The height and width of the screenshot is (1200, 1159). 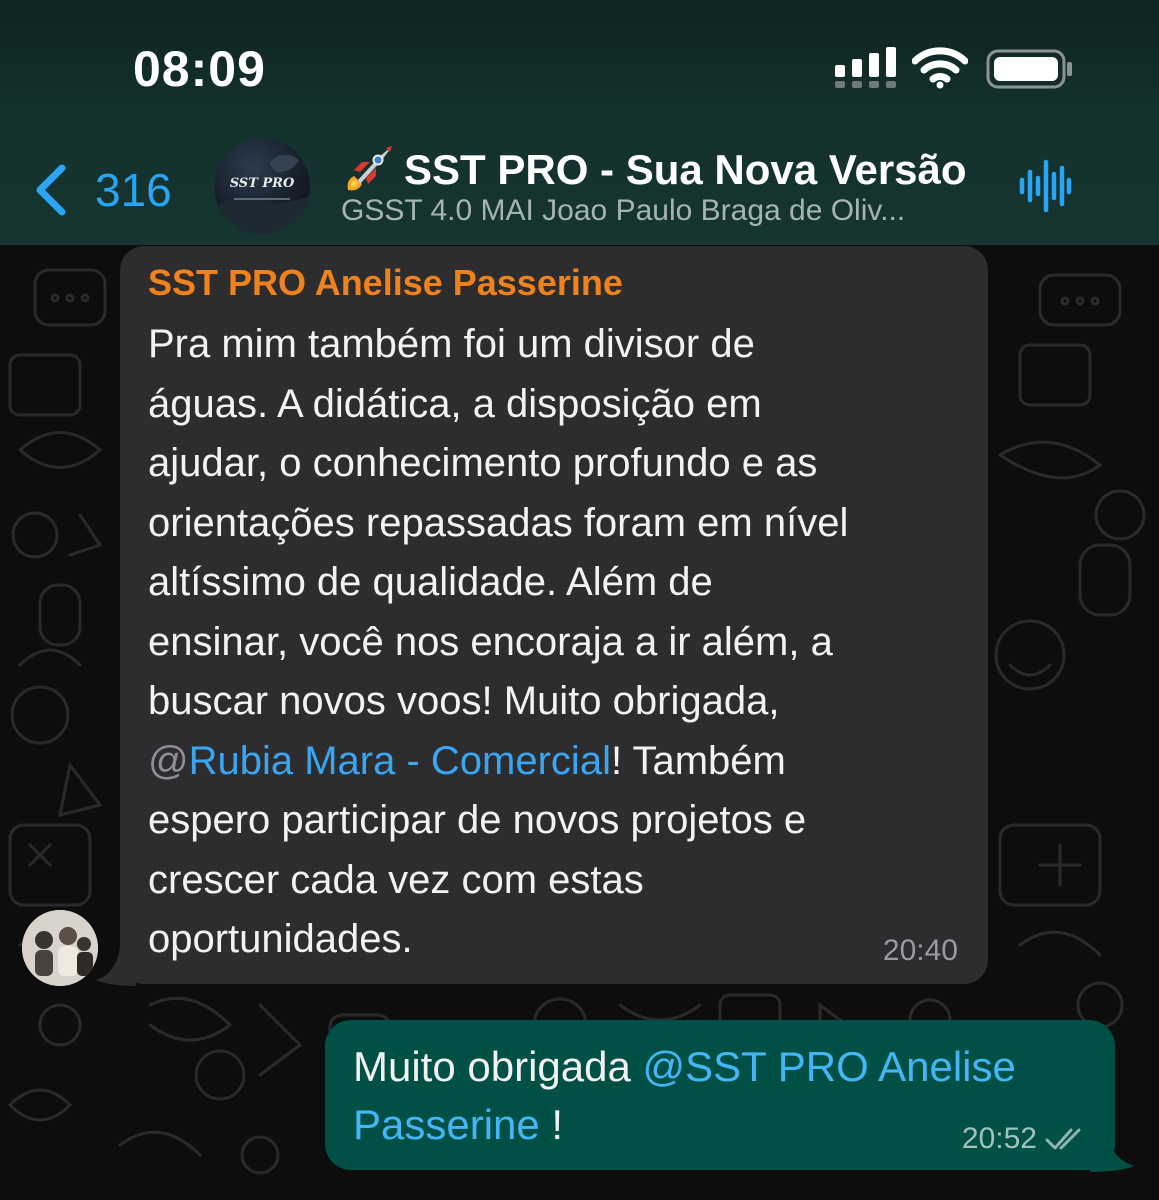 I want to click on message-line: ensinar, você nos encoraja a ir além, a, so click(x=490, y=641).